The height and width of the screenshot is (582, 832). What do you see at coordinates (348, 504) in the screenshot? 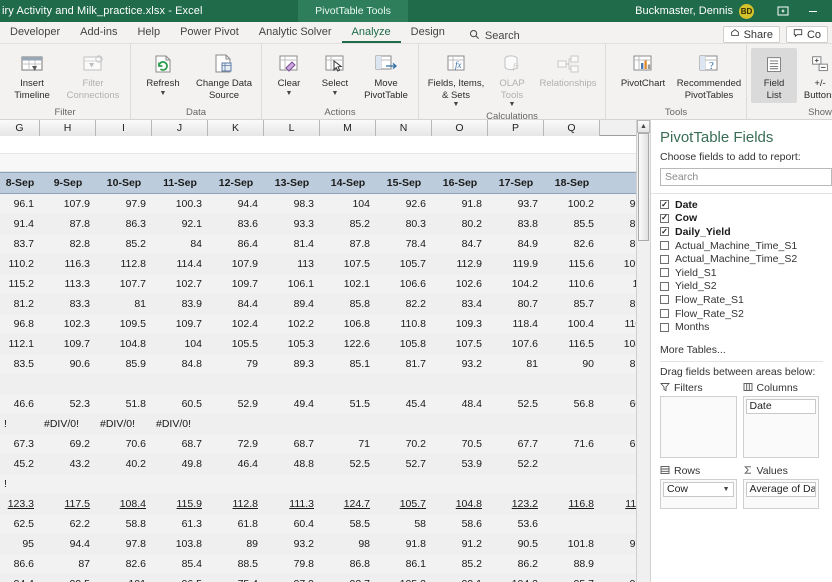
I see `grid-cell: 124.7` at bounding box center [348, 504].